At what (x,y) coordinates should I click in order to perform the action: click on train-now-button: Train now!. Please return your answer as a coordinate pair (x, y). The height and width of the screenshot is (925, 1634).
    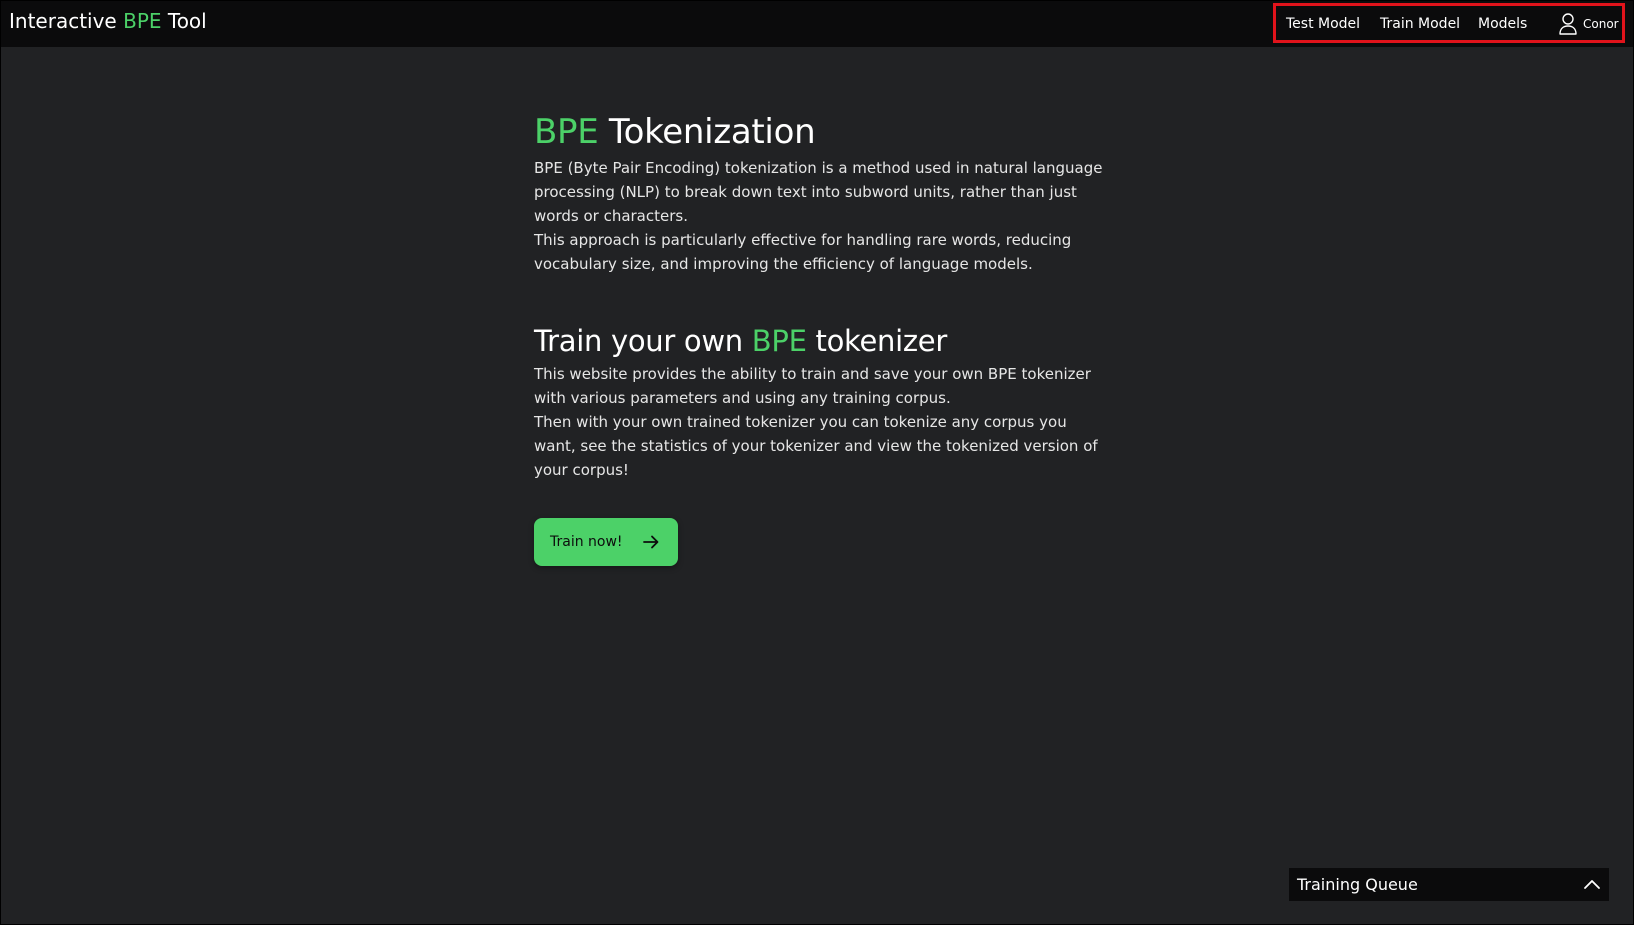
    Looking at the image, I should click on (606, 542).